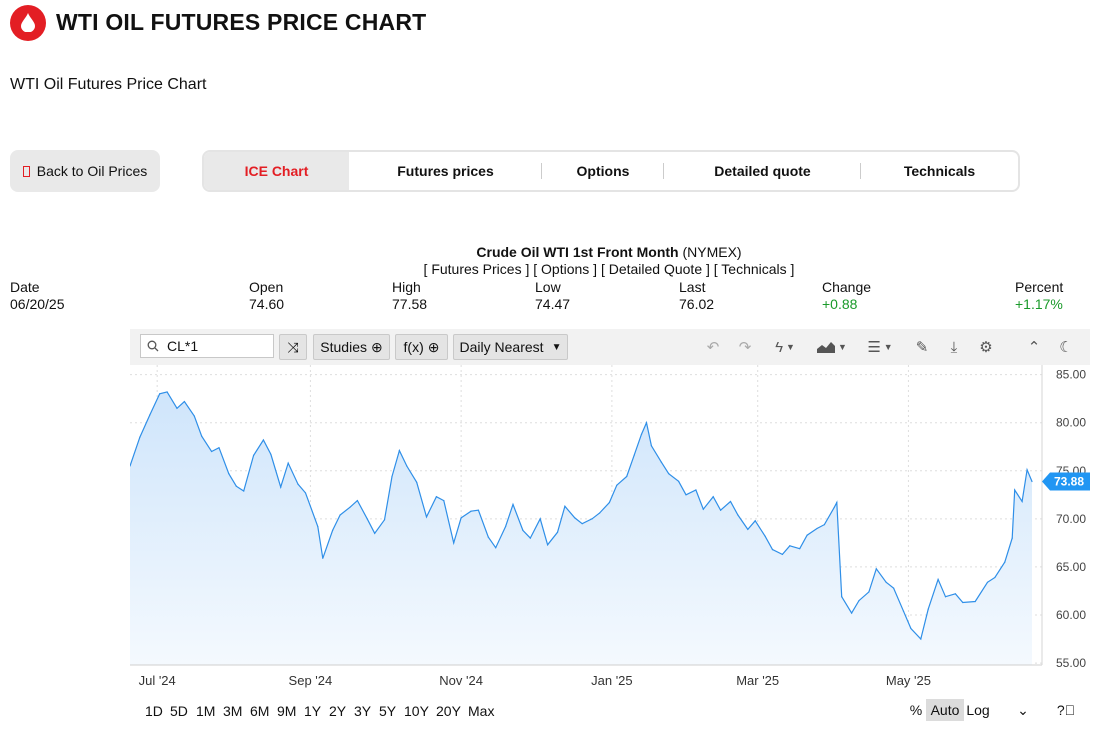  I want to click on x-tick-label: Sep '24, so click(311, 680).